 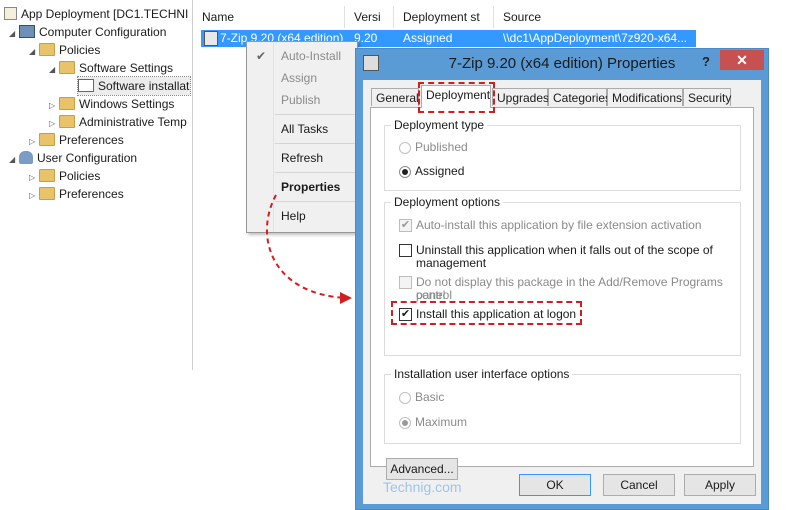 I want to click on list-header: Name Versi Deployment st Source, so click(x=492, y=17).